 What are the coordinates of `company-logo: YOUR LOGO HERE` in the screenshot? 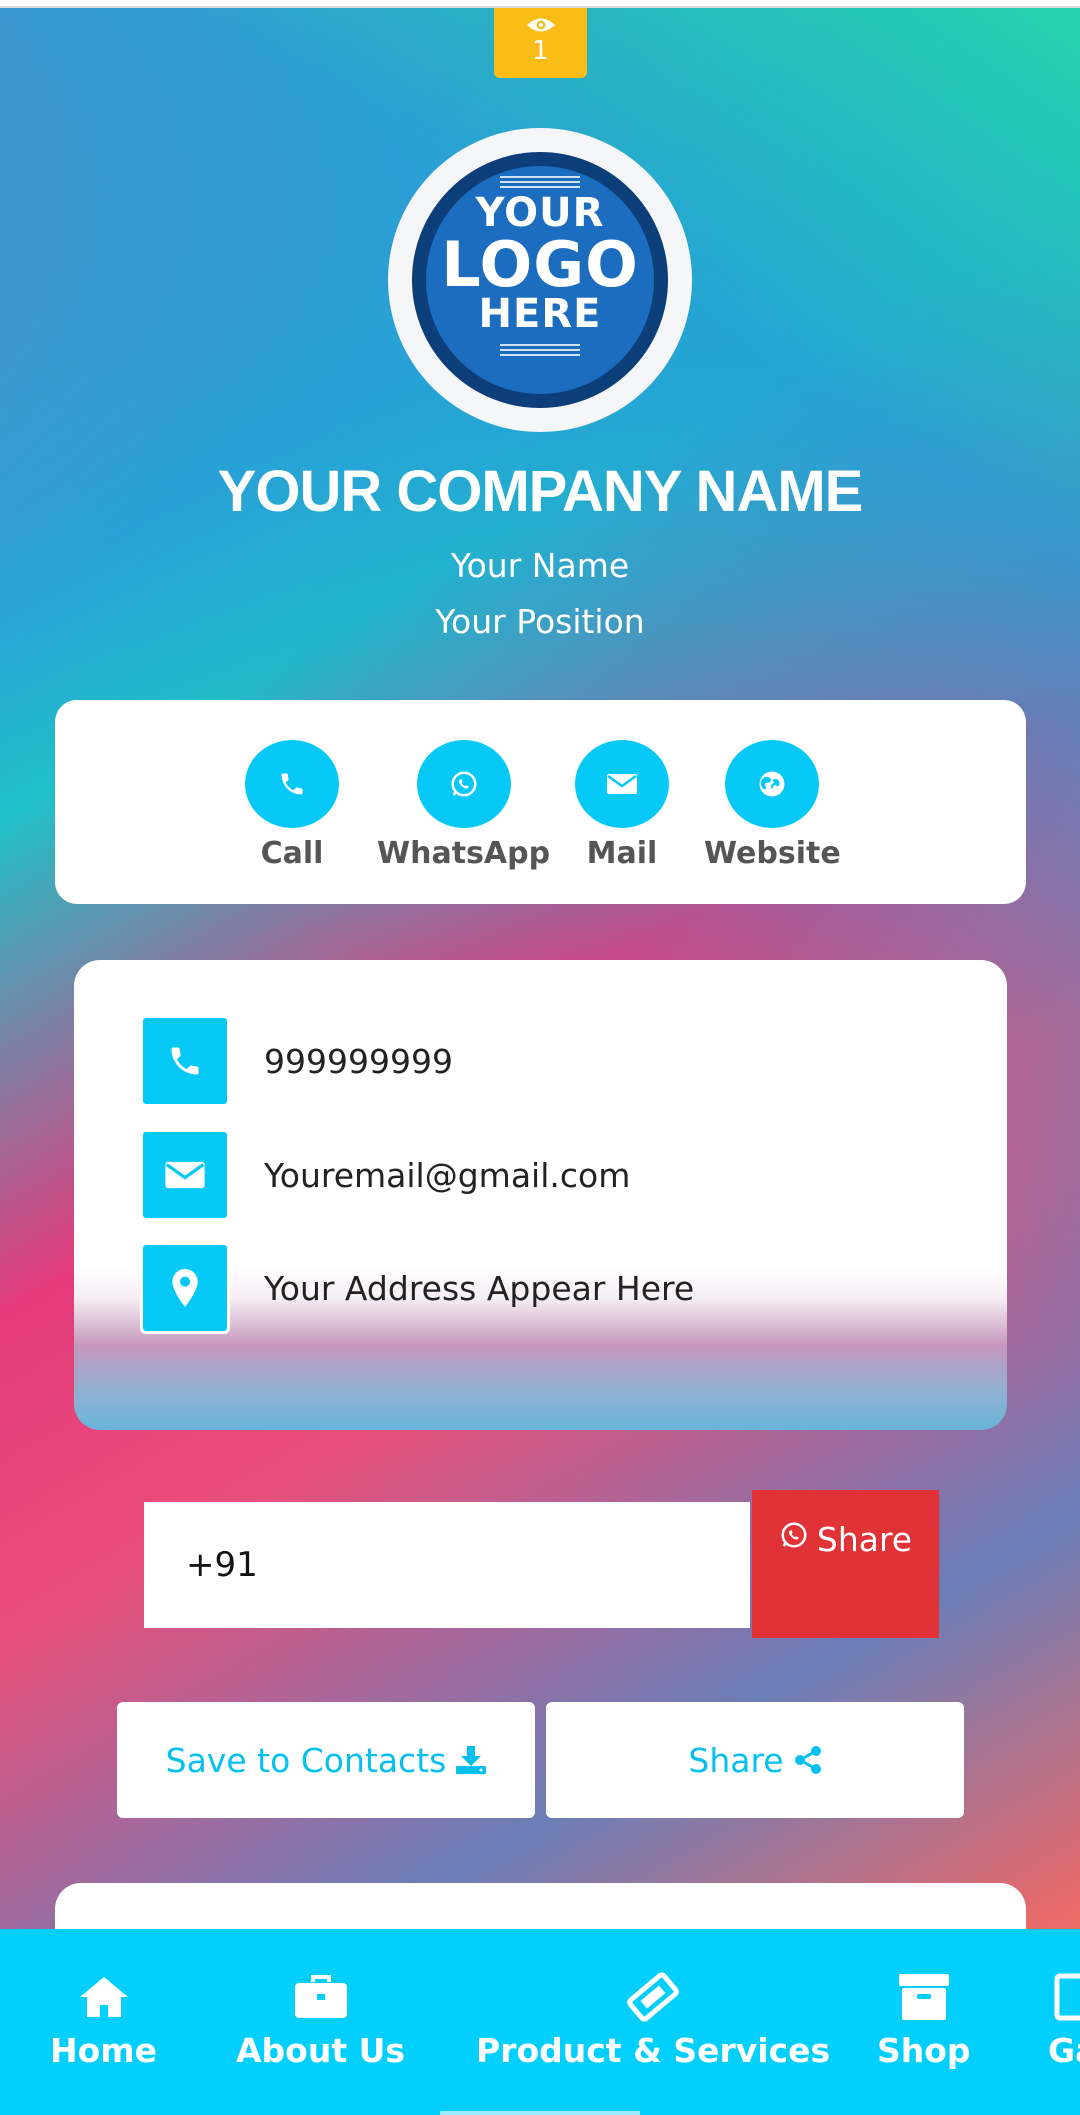 It's located at (540, 280).